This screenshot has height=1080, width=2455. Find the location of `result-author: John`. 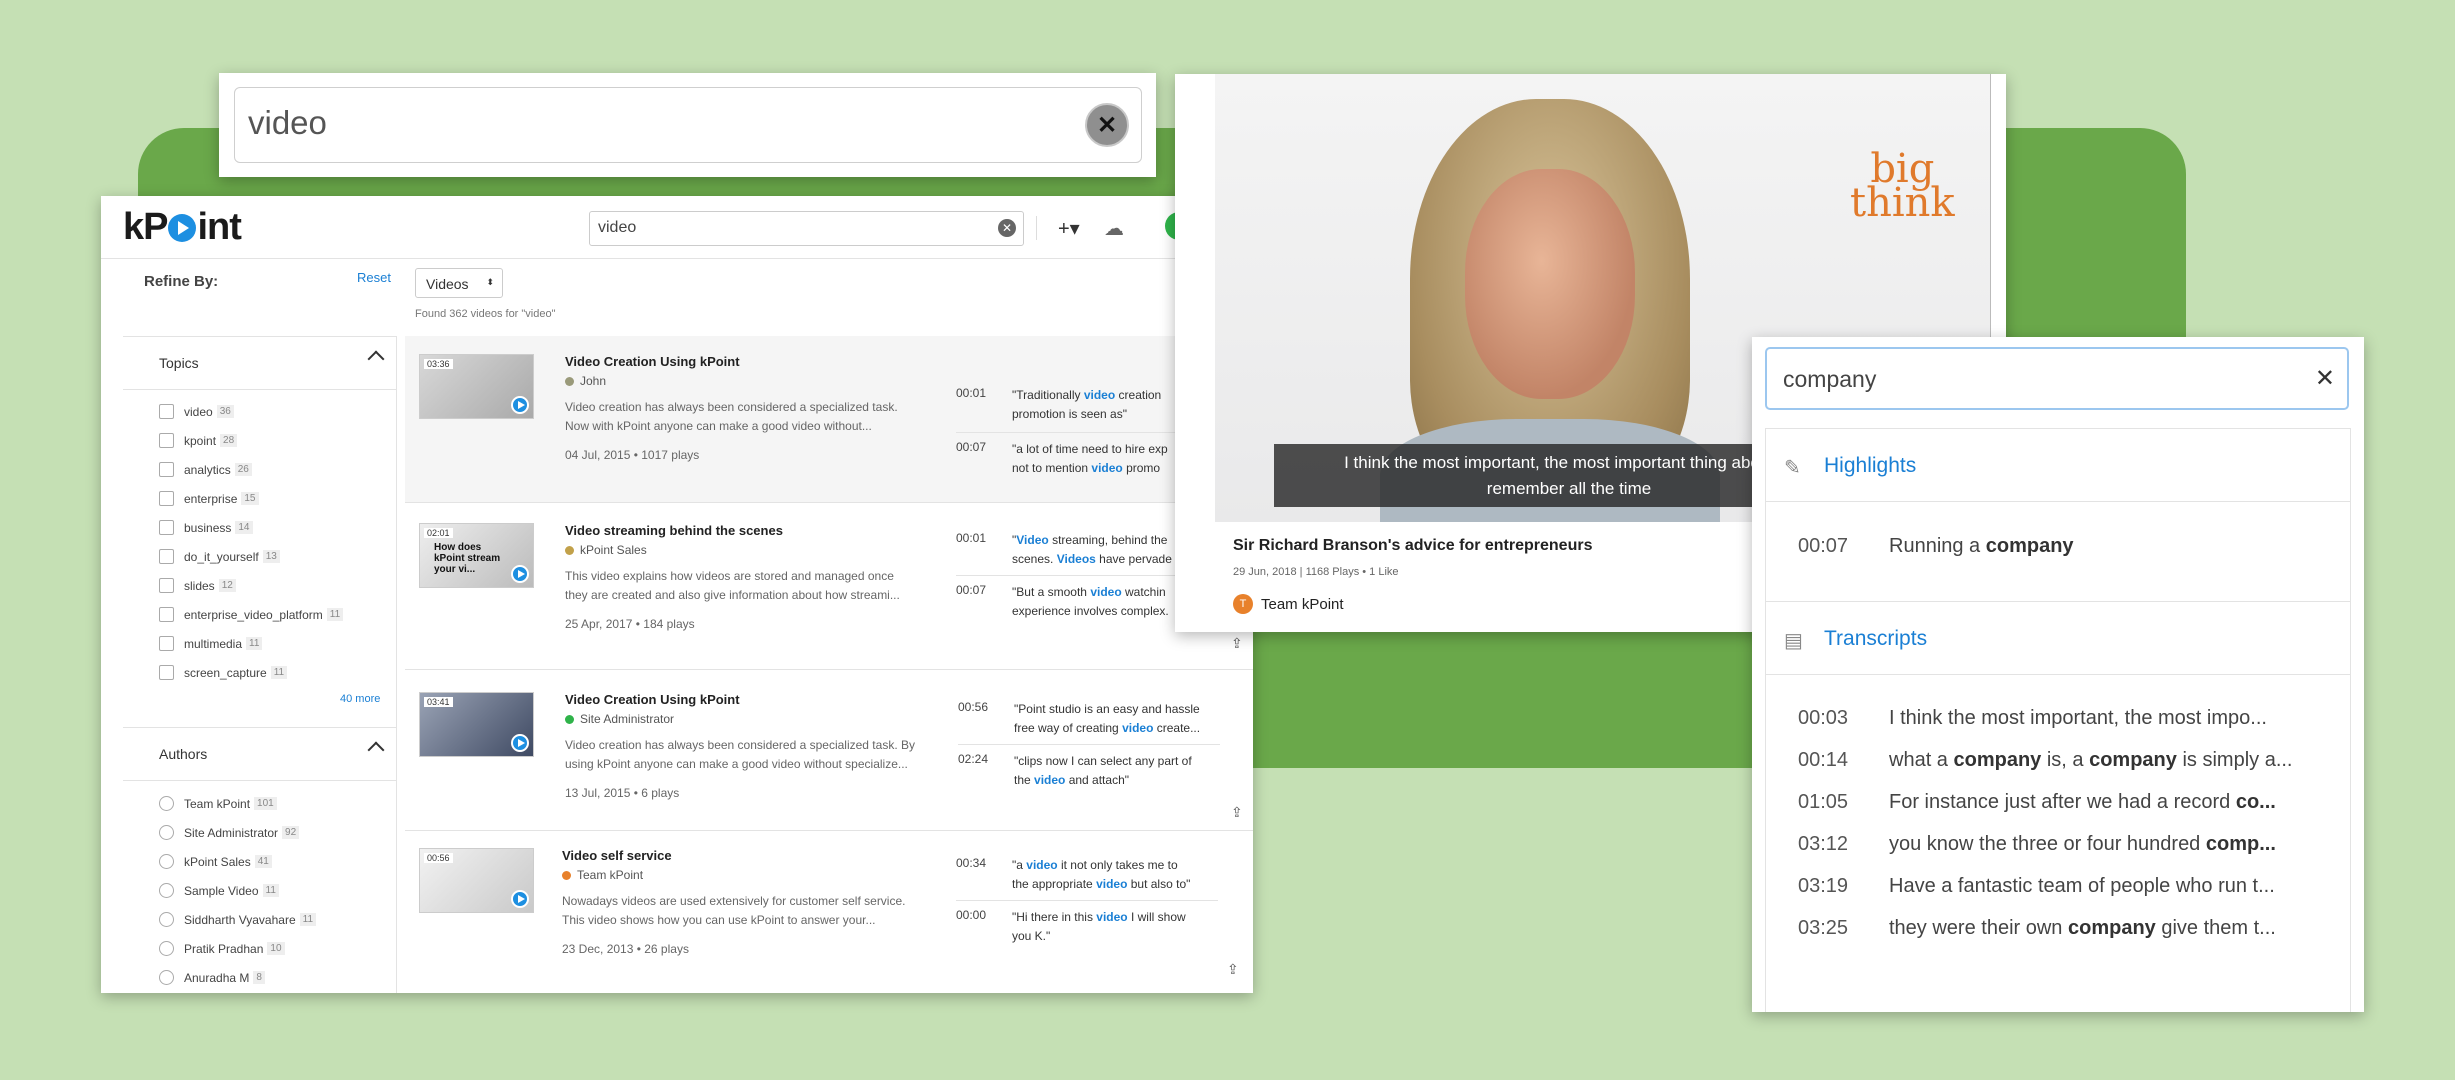

result-author: John is located at coordinates (585, 381).